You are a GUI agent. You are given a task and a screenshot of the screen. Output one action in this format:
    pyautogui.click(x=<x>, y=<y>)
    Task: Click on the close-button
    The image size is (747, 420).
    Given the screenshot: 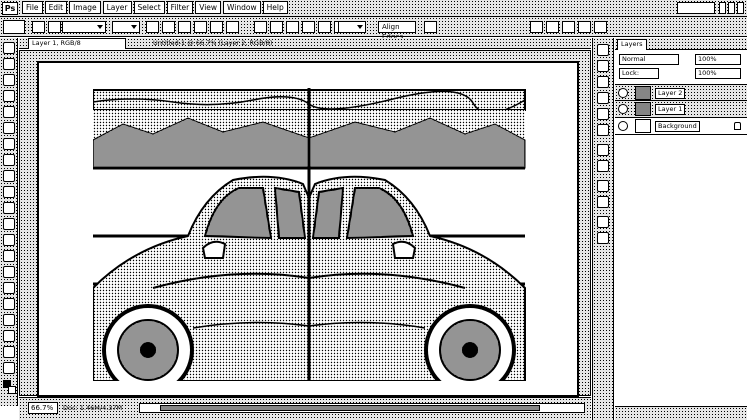 What is the action you would take?
    pyautogui.click(x=740, y=8)
    